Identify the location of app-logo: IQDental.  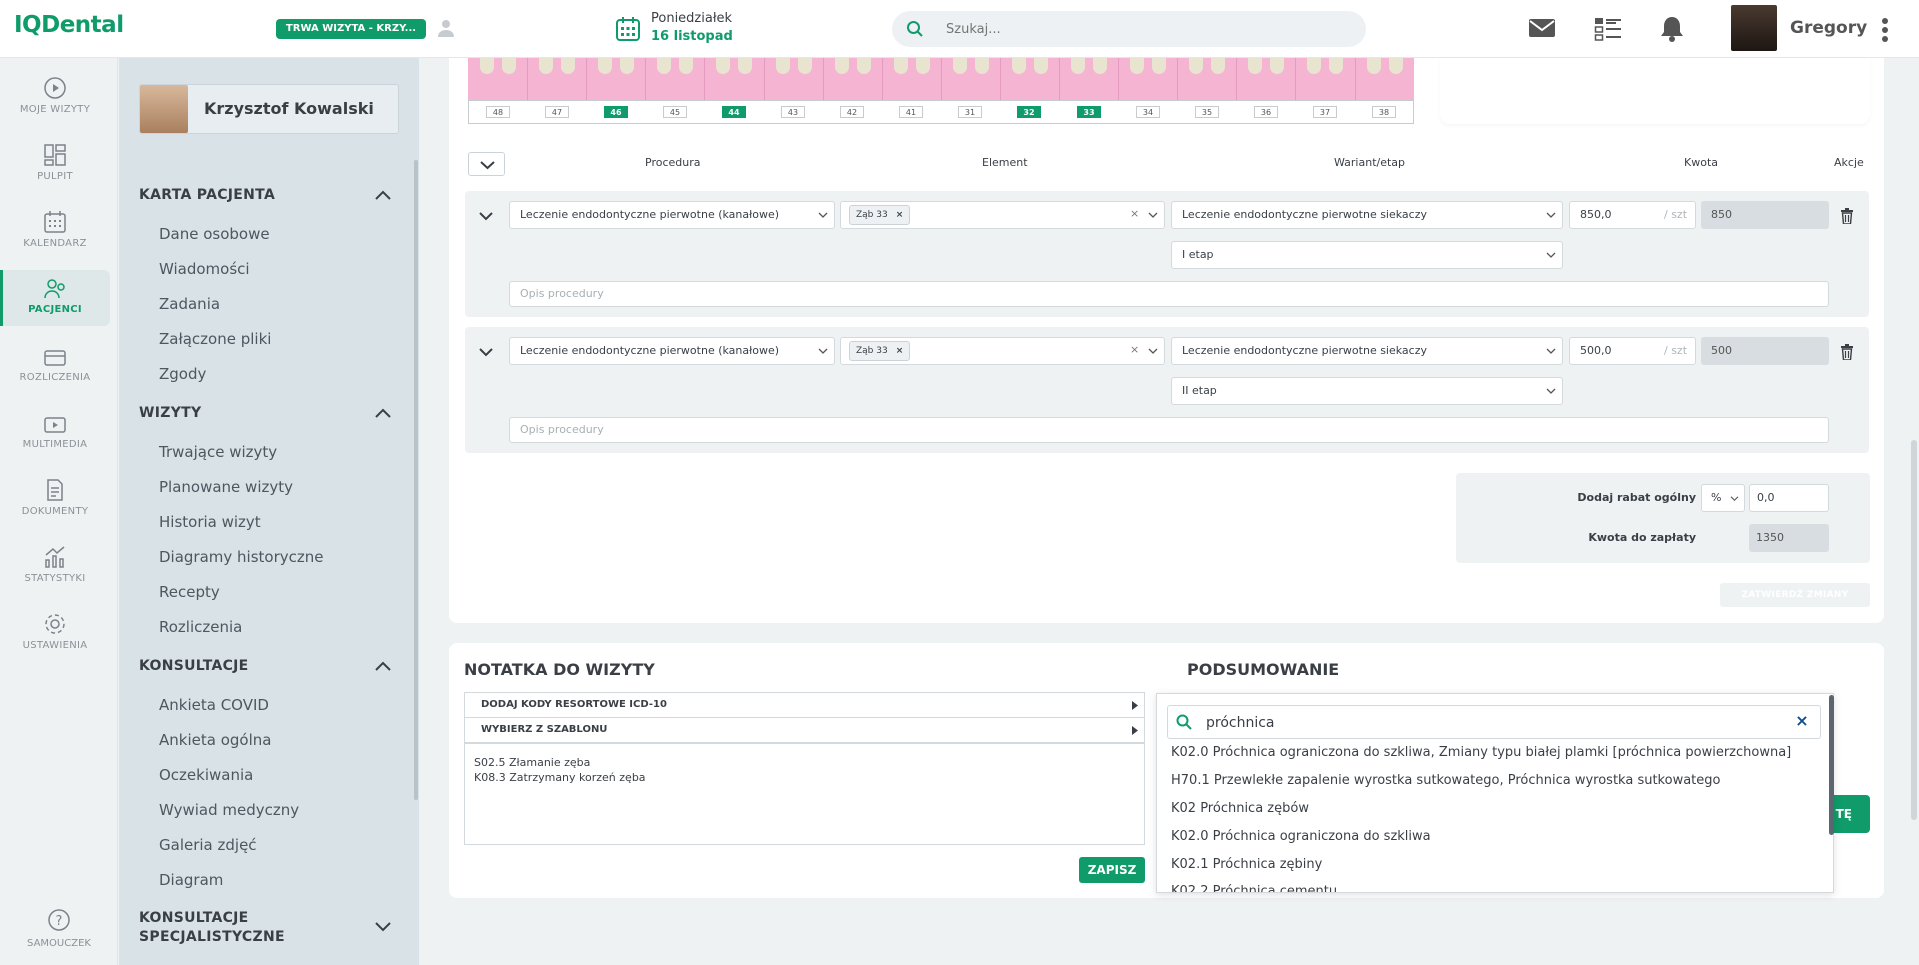
(69, 25).